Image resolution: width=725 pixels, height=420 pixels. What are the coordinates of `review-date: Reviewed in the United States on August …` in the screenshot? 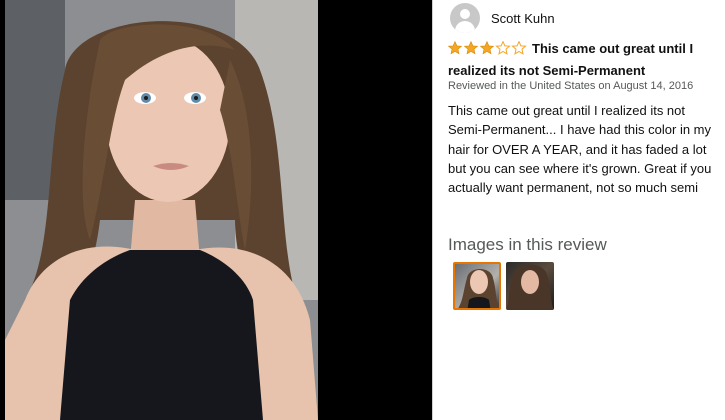 It's located at (571, 86).